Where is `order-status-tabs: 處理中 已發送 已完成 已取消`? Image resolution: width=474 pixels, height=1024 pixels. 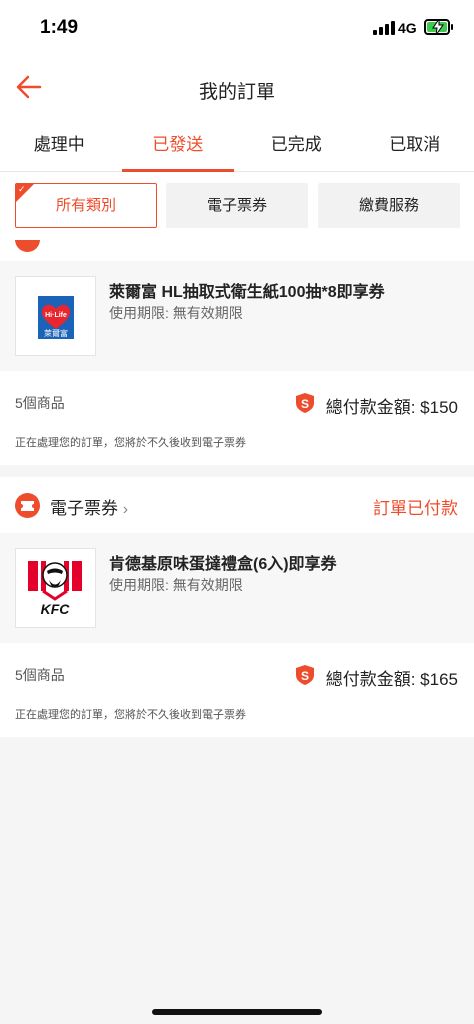 order-status-tabs: 處理中 已發送 已完成 已取消 is located at coordinates (237, 146).